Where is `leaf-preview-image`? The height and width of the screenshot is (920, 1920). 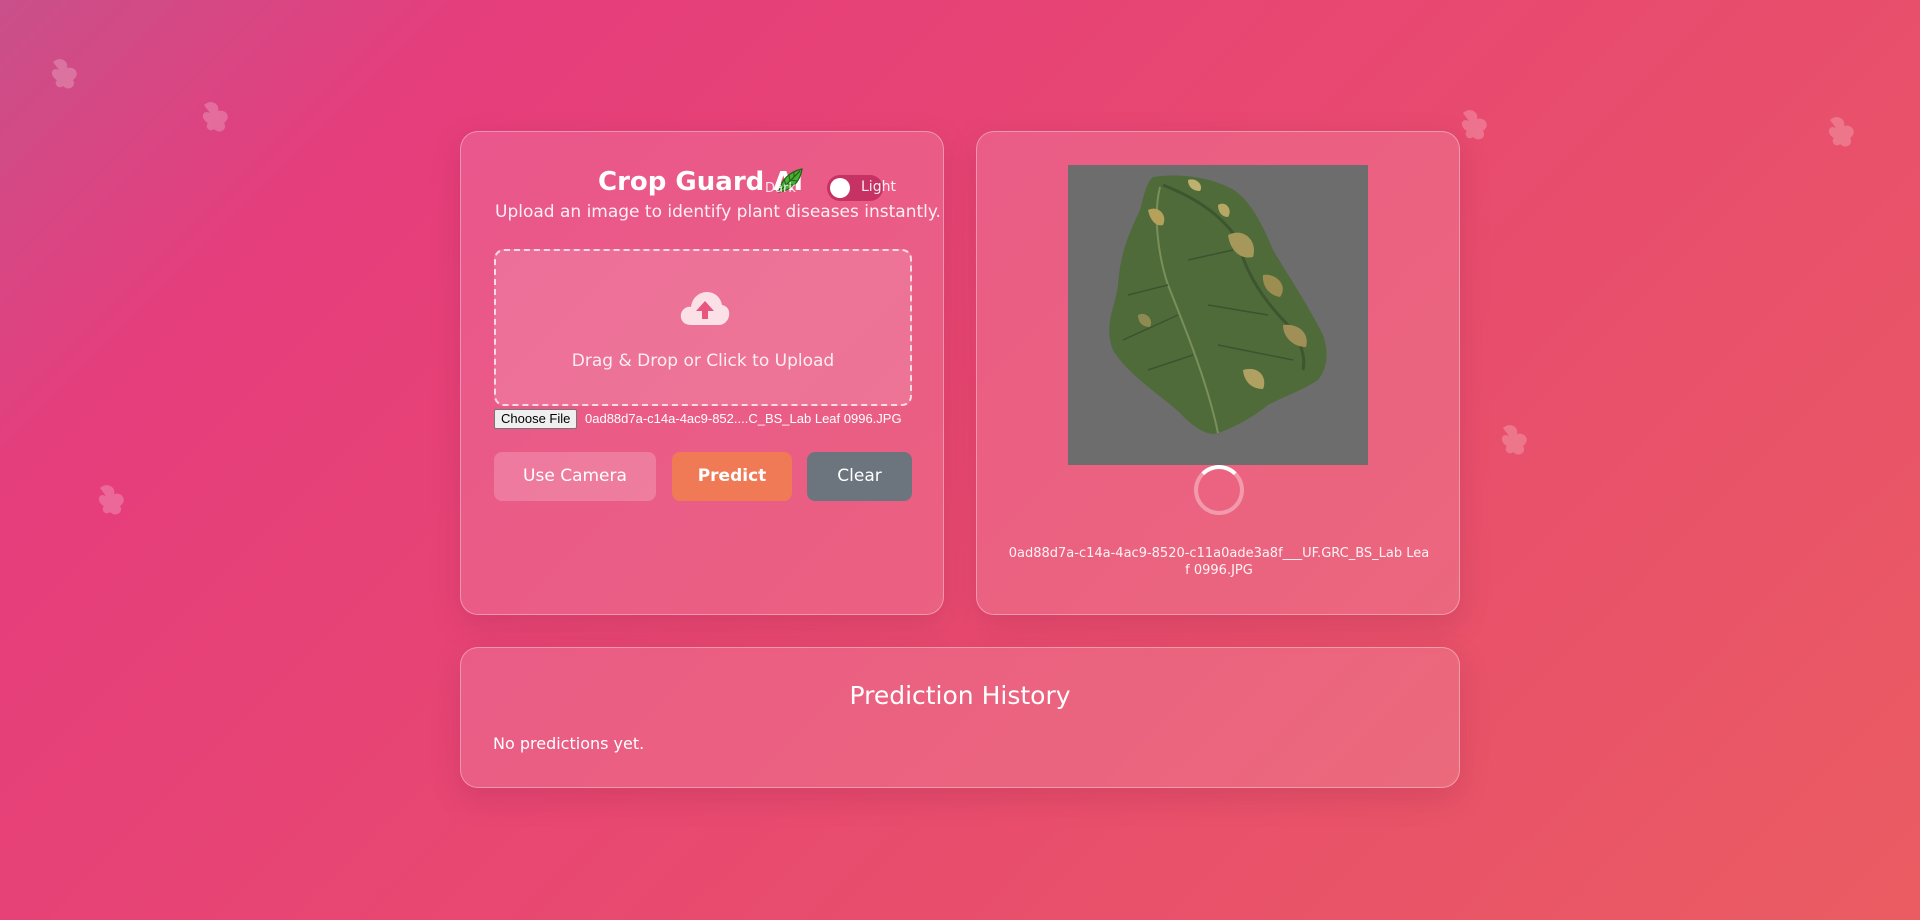
leaf-preview-image is located at coordinates (1218, 315).